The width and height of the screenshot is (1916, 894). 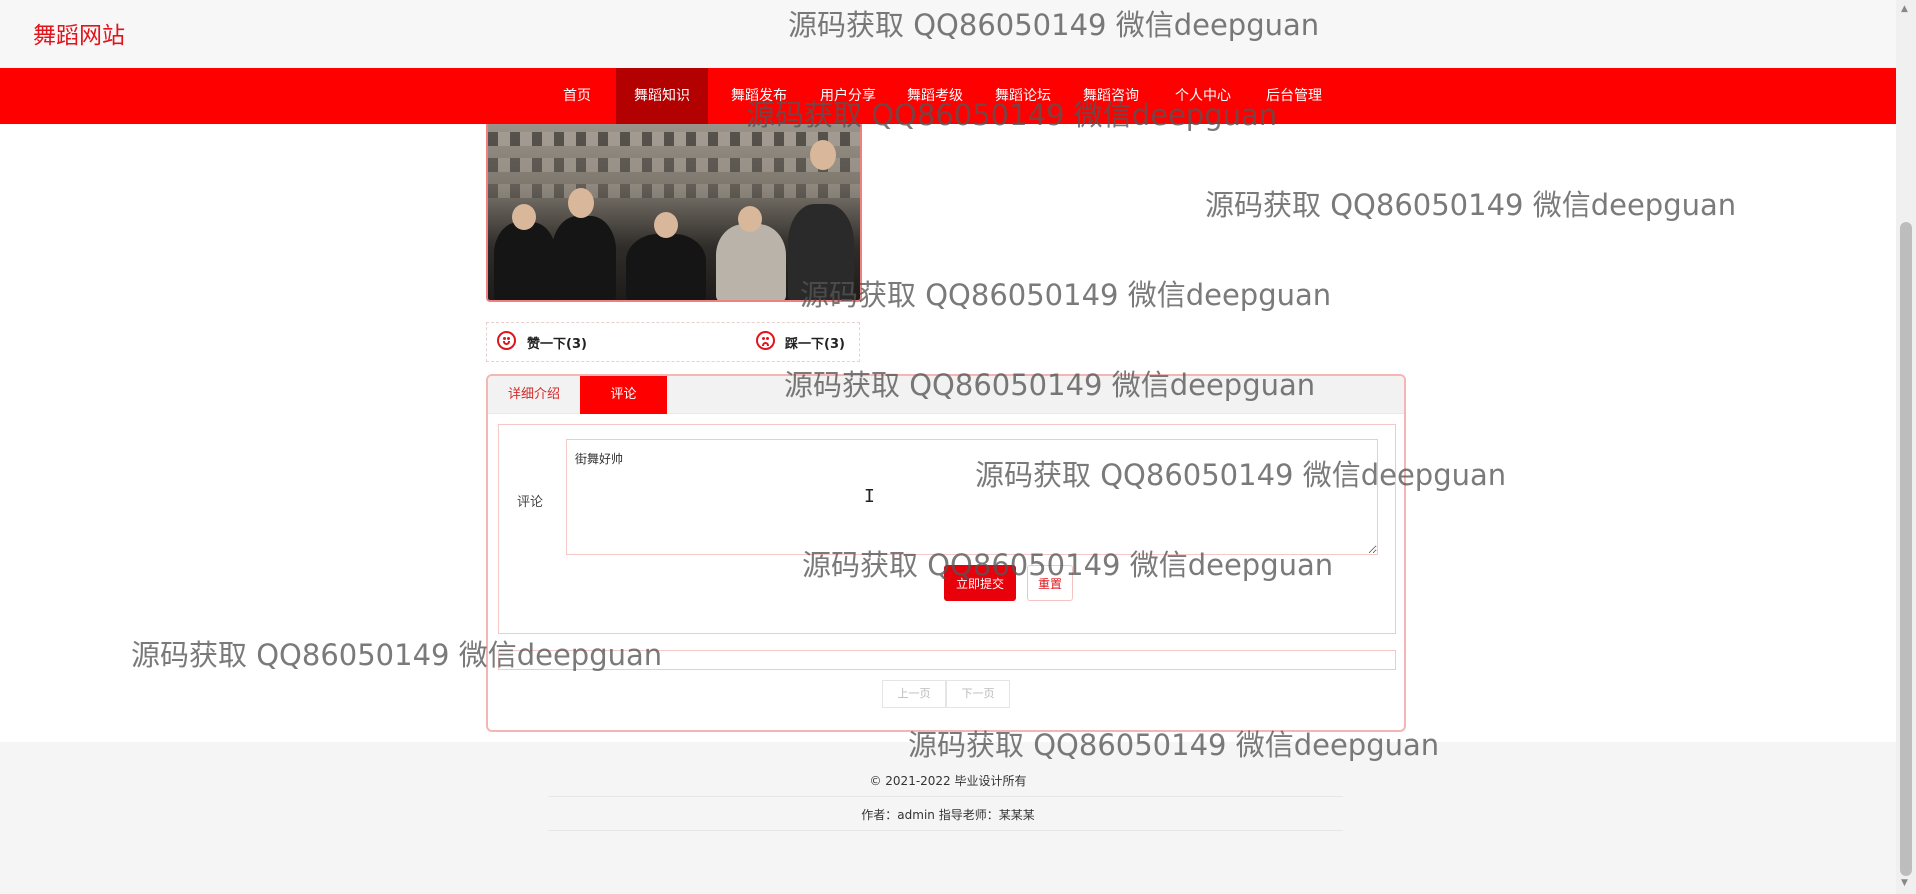 What do you see at coordinates (947, 660) in the screenshot?
I see `comment-list` at bounding box center [947, 660].